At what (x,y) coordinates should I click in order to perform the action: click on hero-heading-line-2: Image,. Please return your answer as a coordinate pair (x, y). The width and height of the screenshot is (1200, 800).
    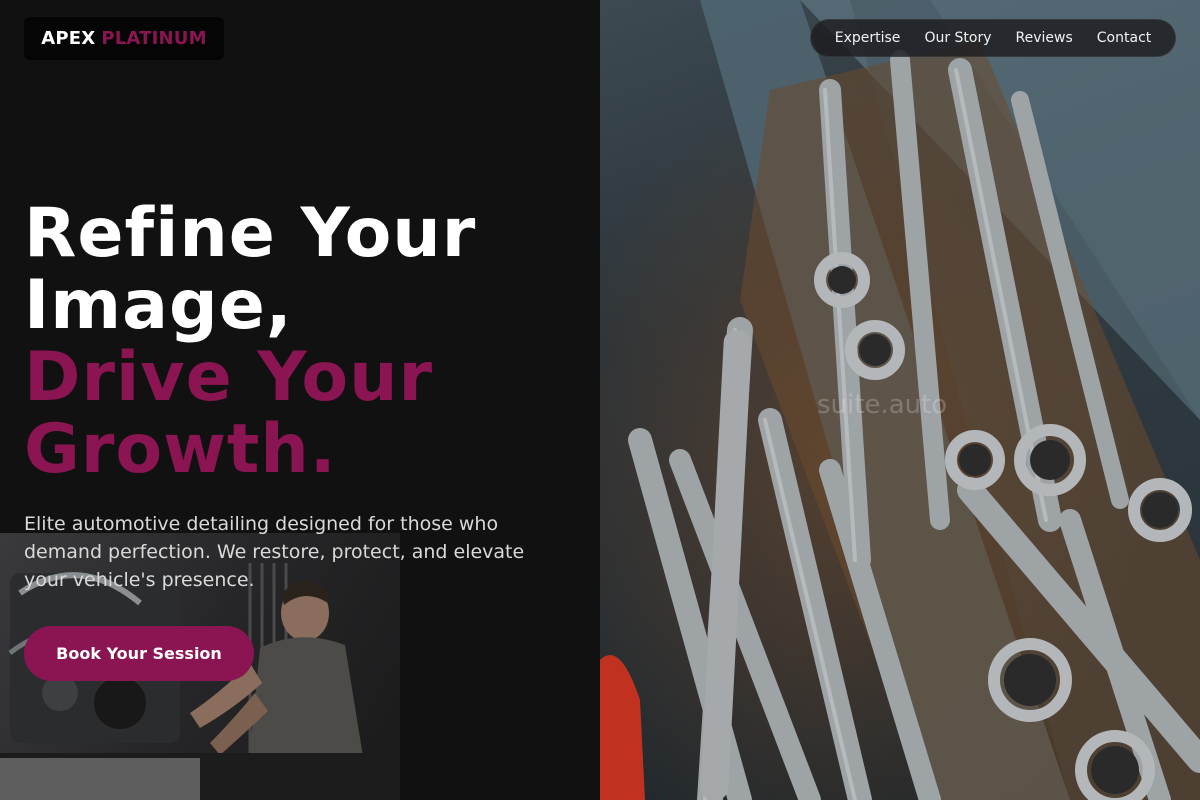
    Looking at the image, I should click on (158, 305).